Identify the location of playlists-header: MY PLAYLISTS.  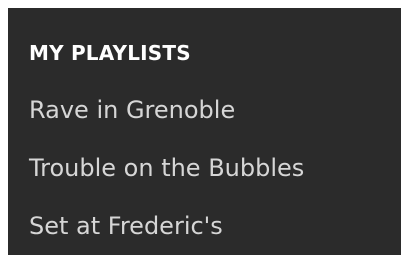
(110, 53).